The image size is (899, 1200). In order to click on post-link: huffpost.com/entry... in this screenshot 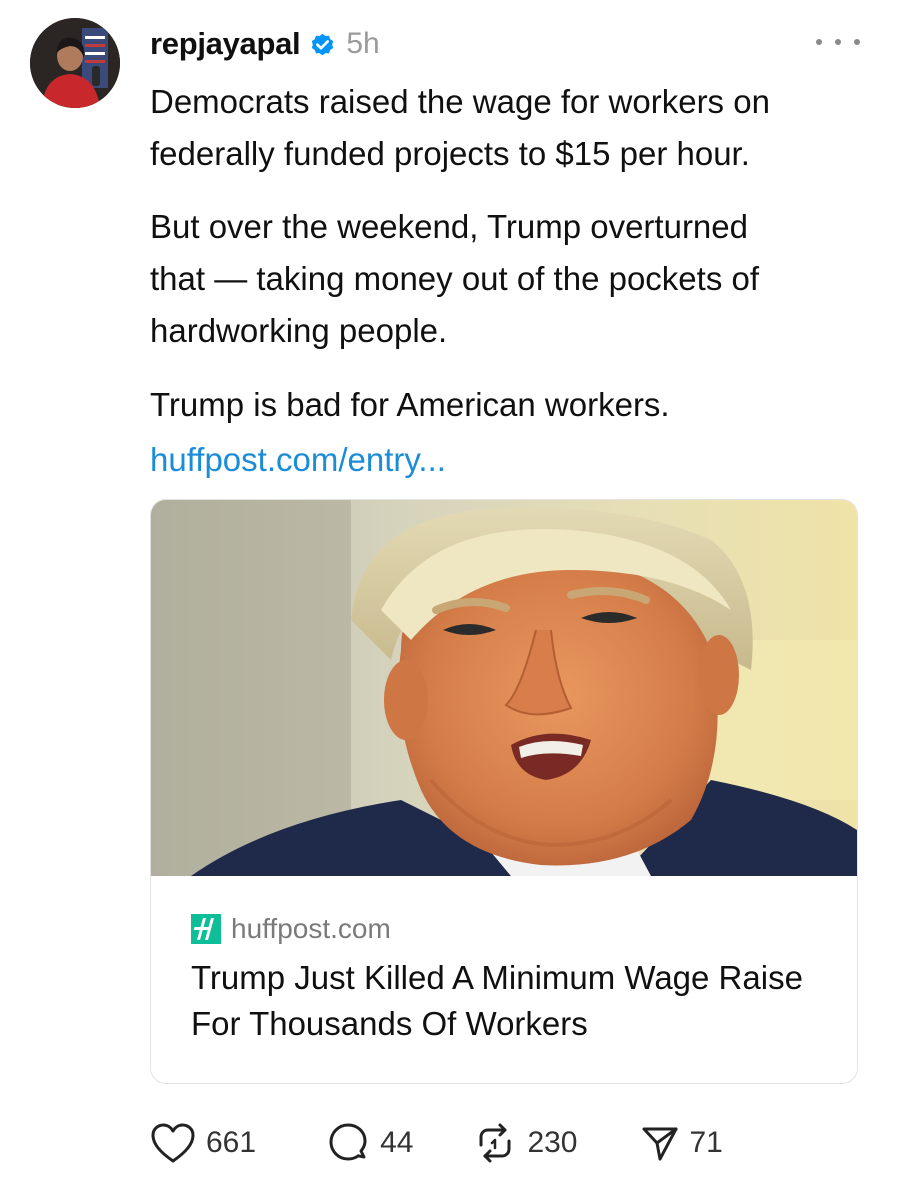, I will do `click(298, 460)`.